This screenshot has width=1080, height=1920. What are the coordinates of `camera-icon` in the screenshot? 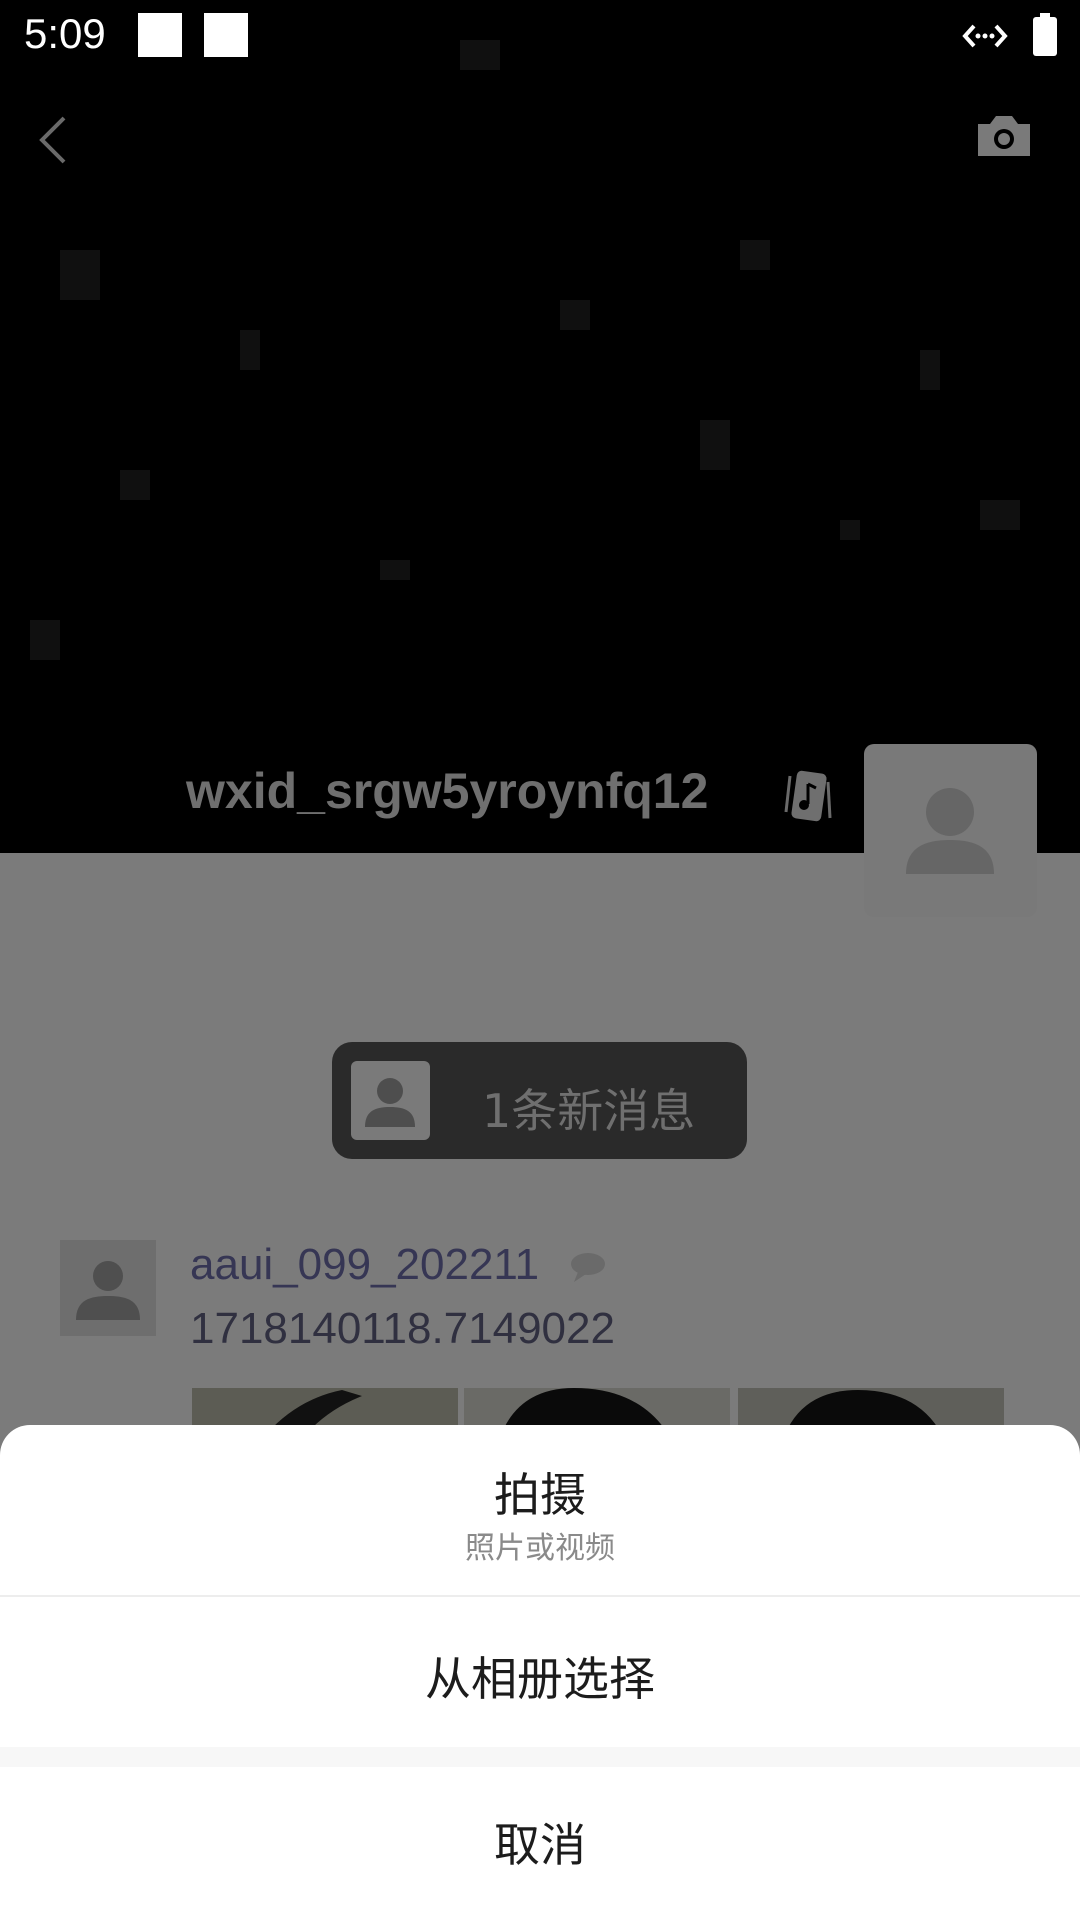 It's located at (1004, 136).